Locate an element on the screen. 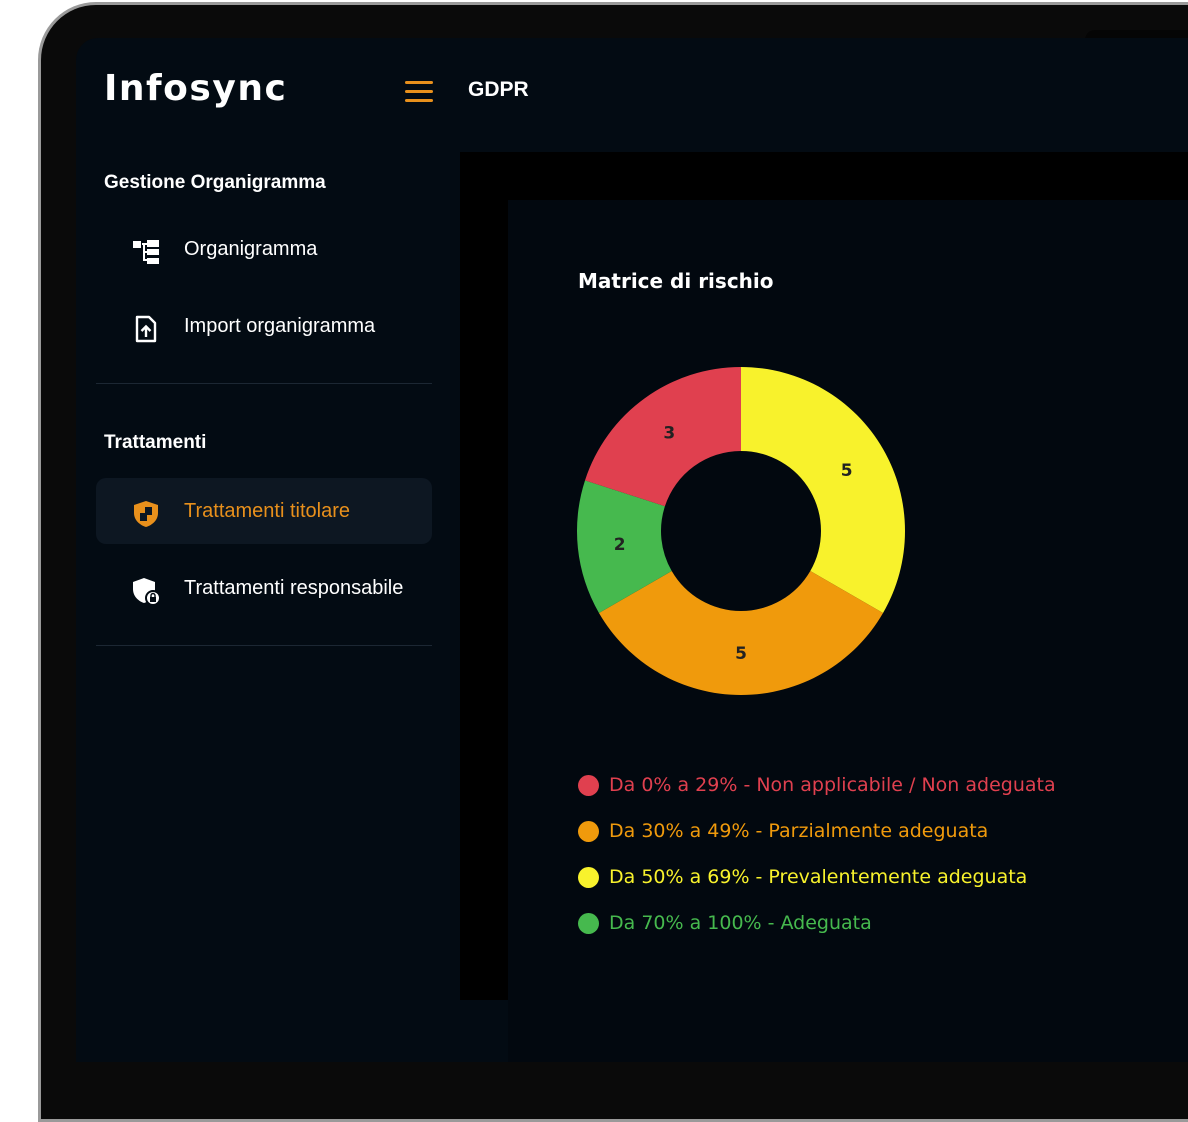 This screenshot has height=1122, width=1188. legend-item: Da 30% a 49% - Parzialmente adeguata is located at coordinates (817, 831).